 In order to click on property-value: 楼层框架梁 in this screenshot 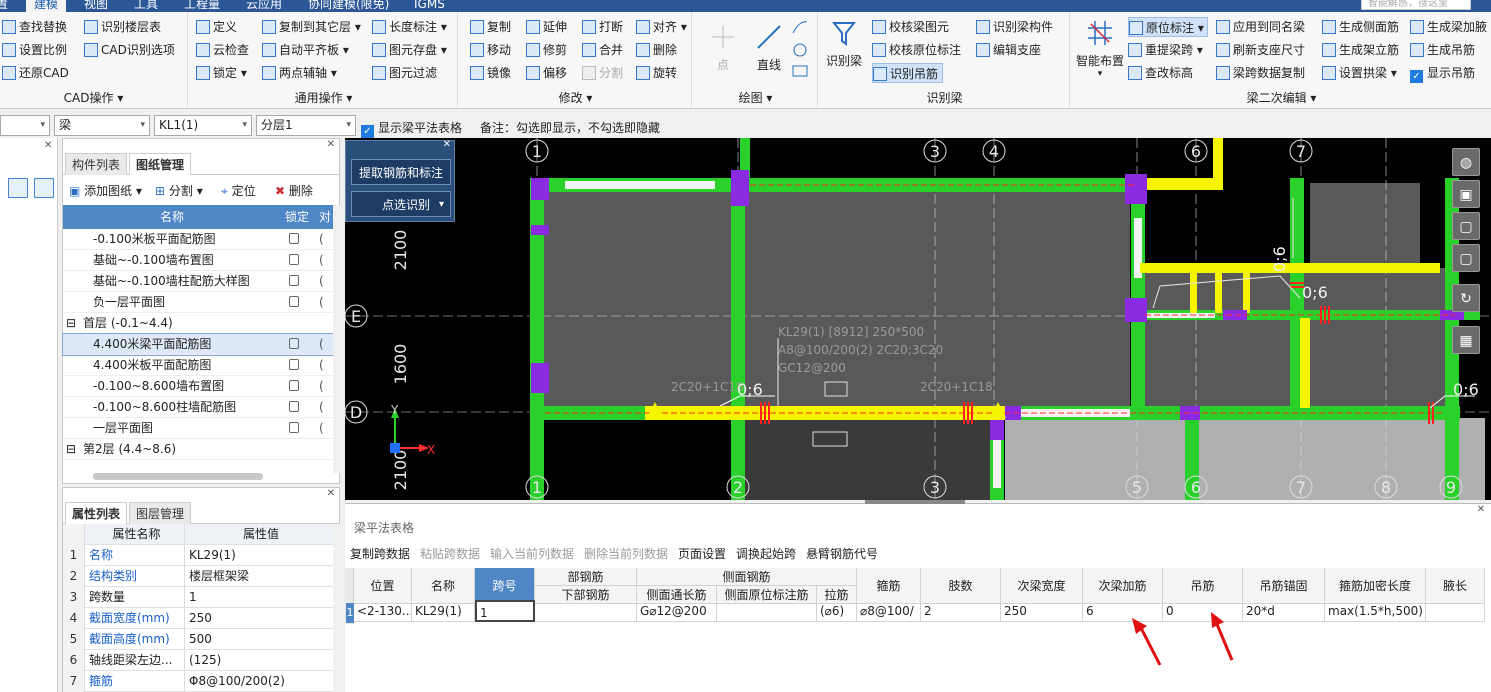, I will do `click(219, 576)`.